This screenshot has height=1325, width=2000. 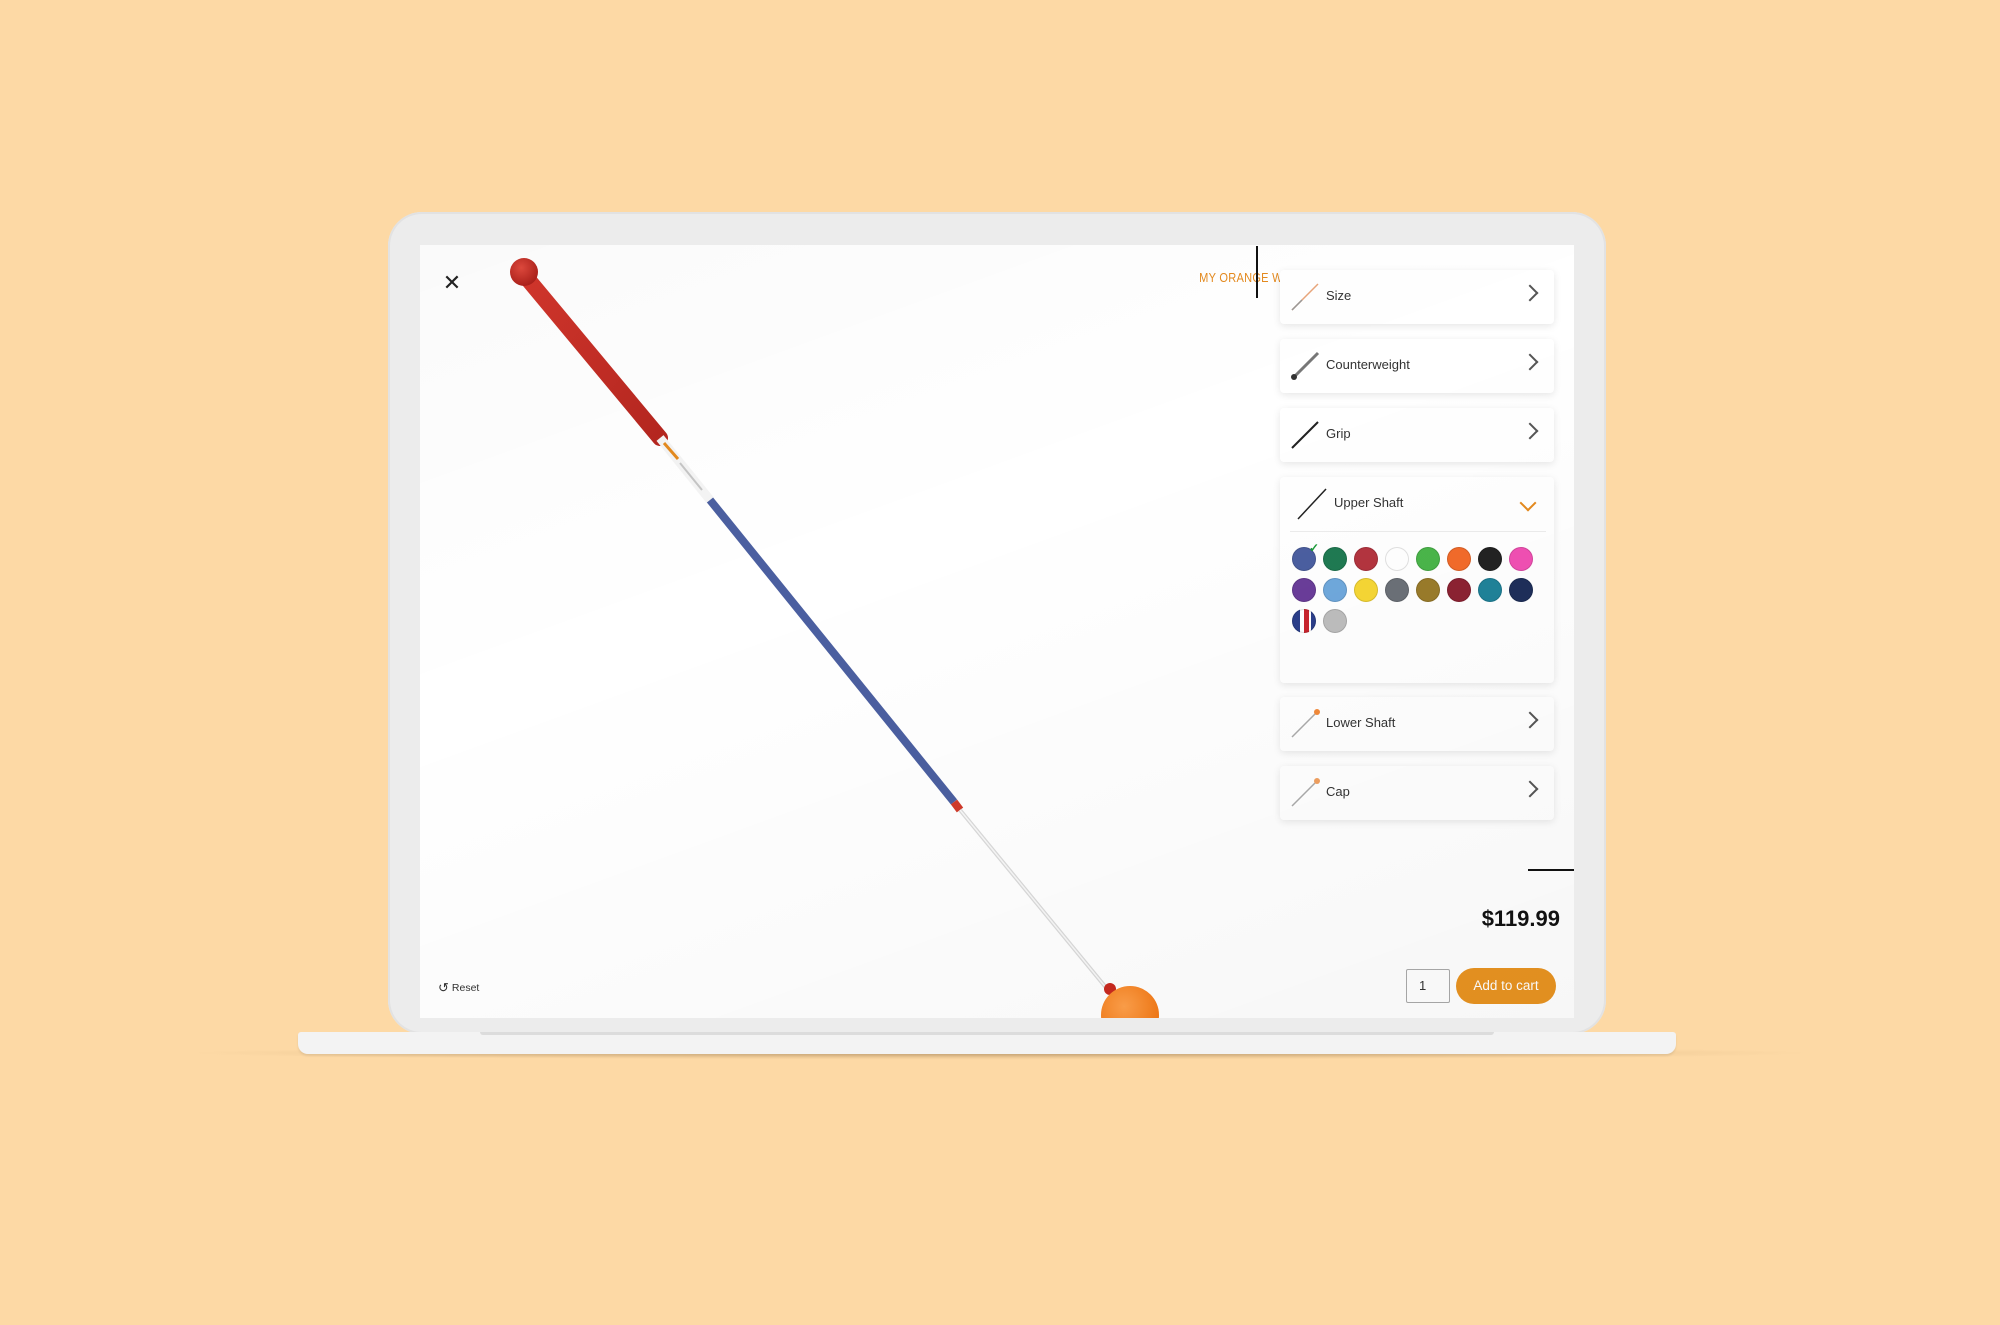 What do you see at coordinates (1305, 435) in the screenshot?
I see `grip-thumb-icon` at bounding box center [1305, 435].